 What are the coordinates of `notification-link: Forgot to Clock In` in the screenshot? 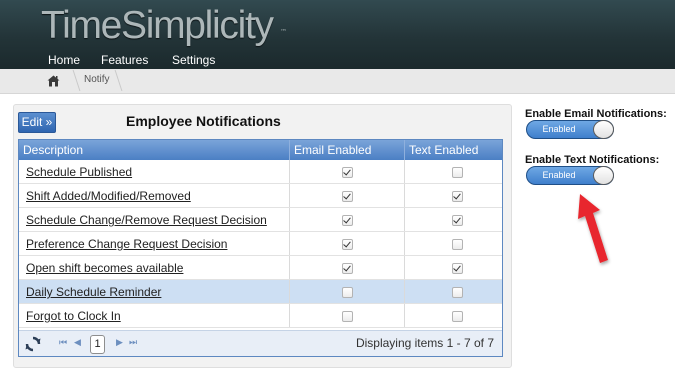 It's located at (73, 316).